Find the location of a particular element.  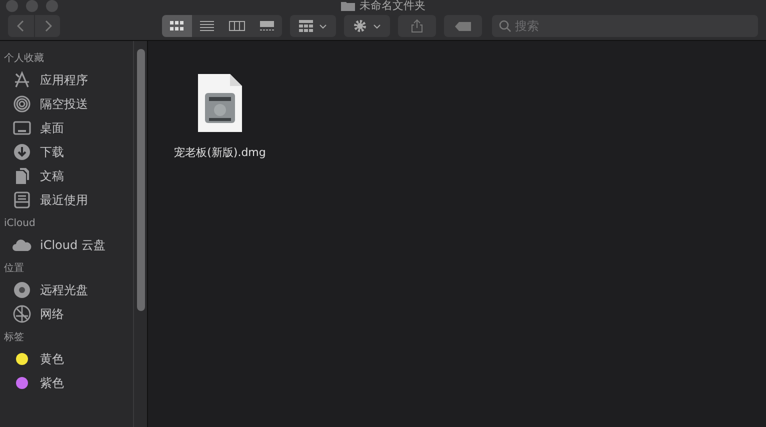

desktop-icon is located at coordinates (22, 128).